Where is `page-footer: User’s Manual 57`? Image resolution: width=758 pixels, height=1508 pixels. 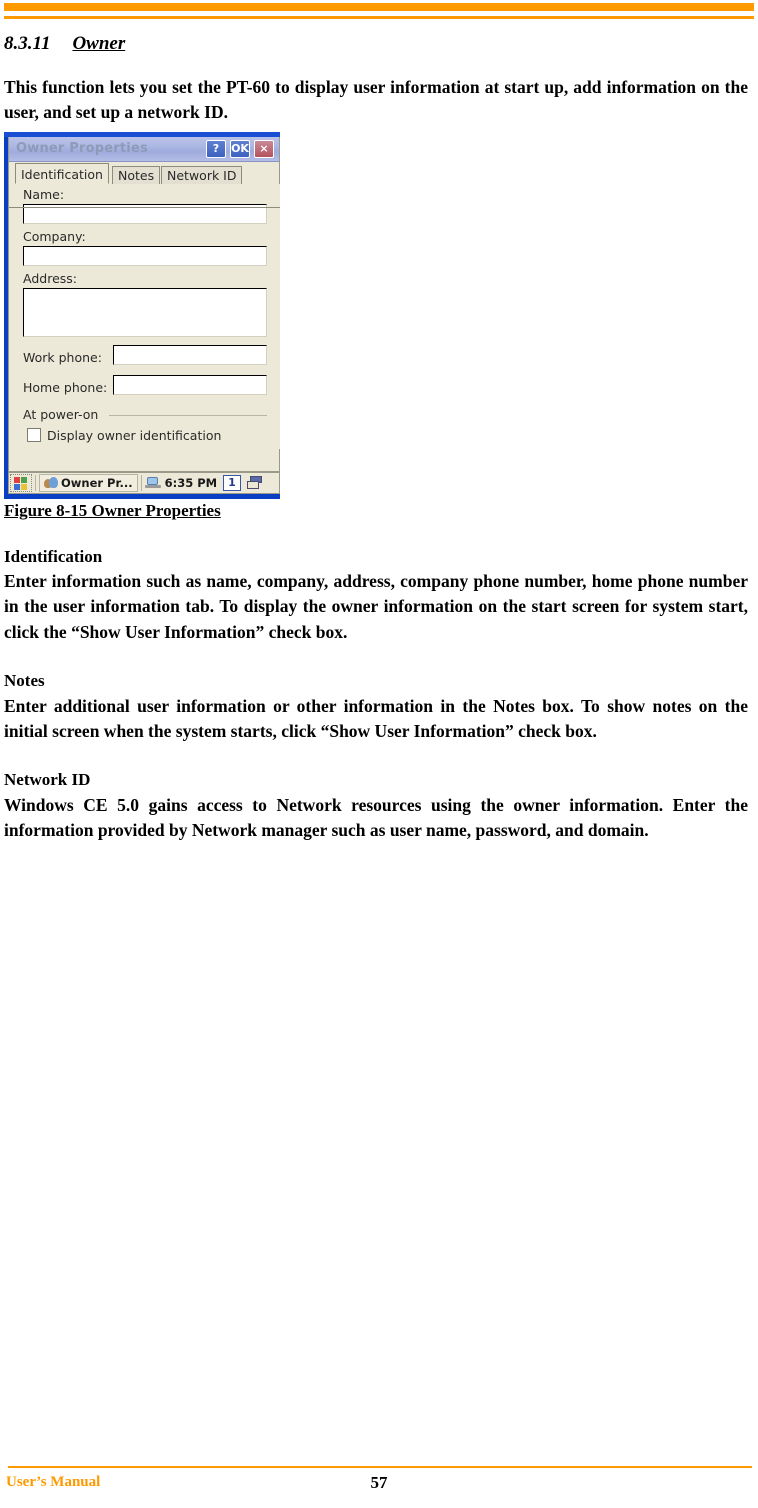 page-footer: User’s Manual 57 is located at coordinates (379, 1484).